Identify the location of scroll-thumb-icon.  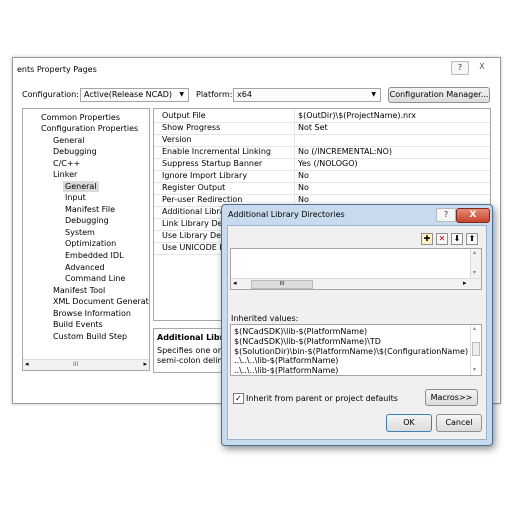
(476, 349).